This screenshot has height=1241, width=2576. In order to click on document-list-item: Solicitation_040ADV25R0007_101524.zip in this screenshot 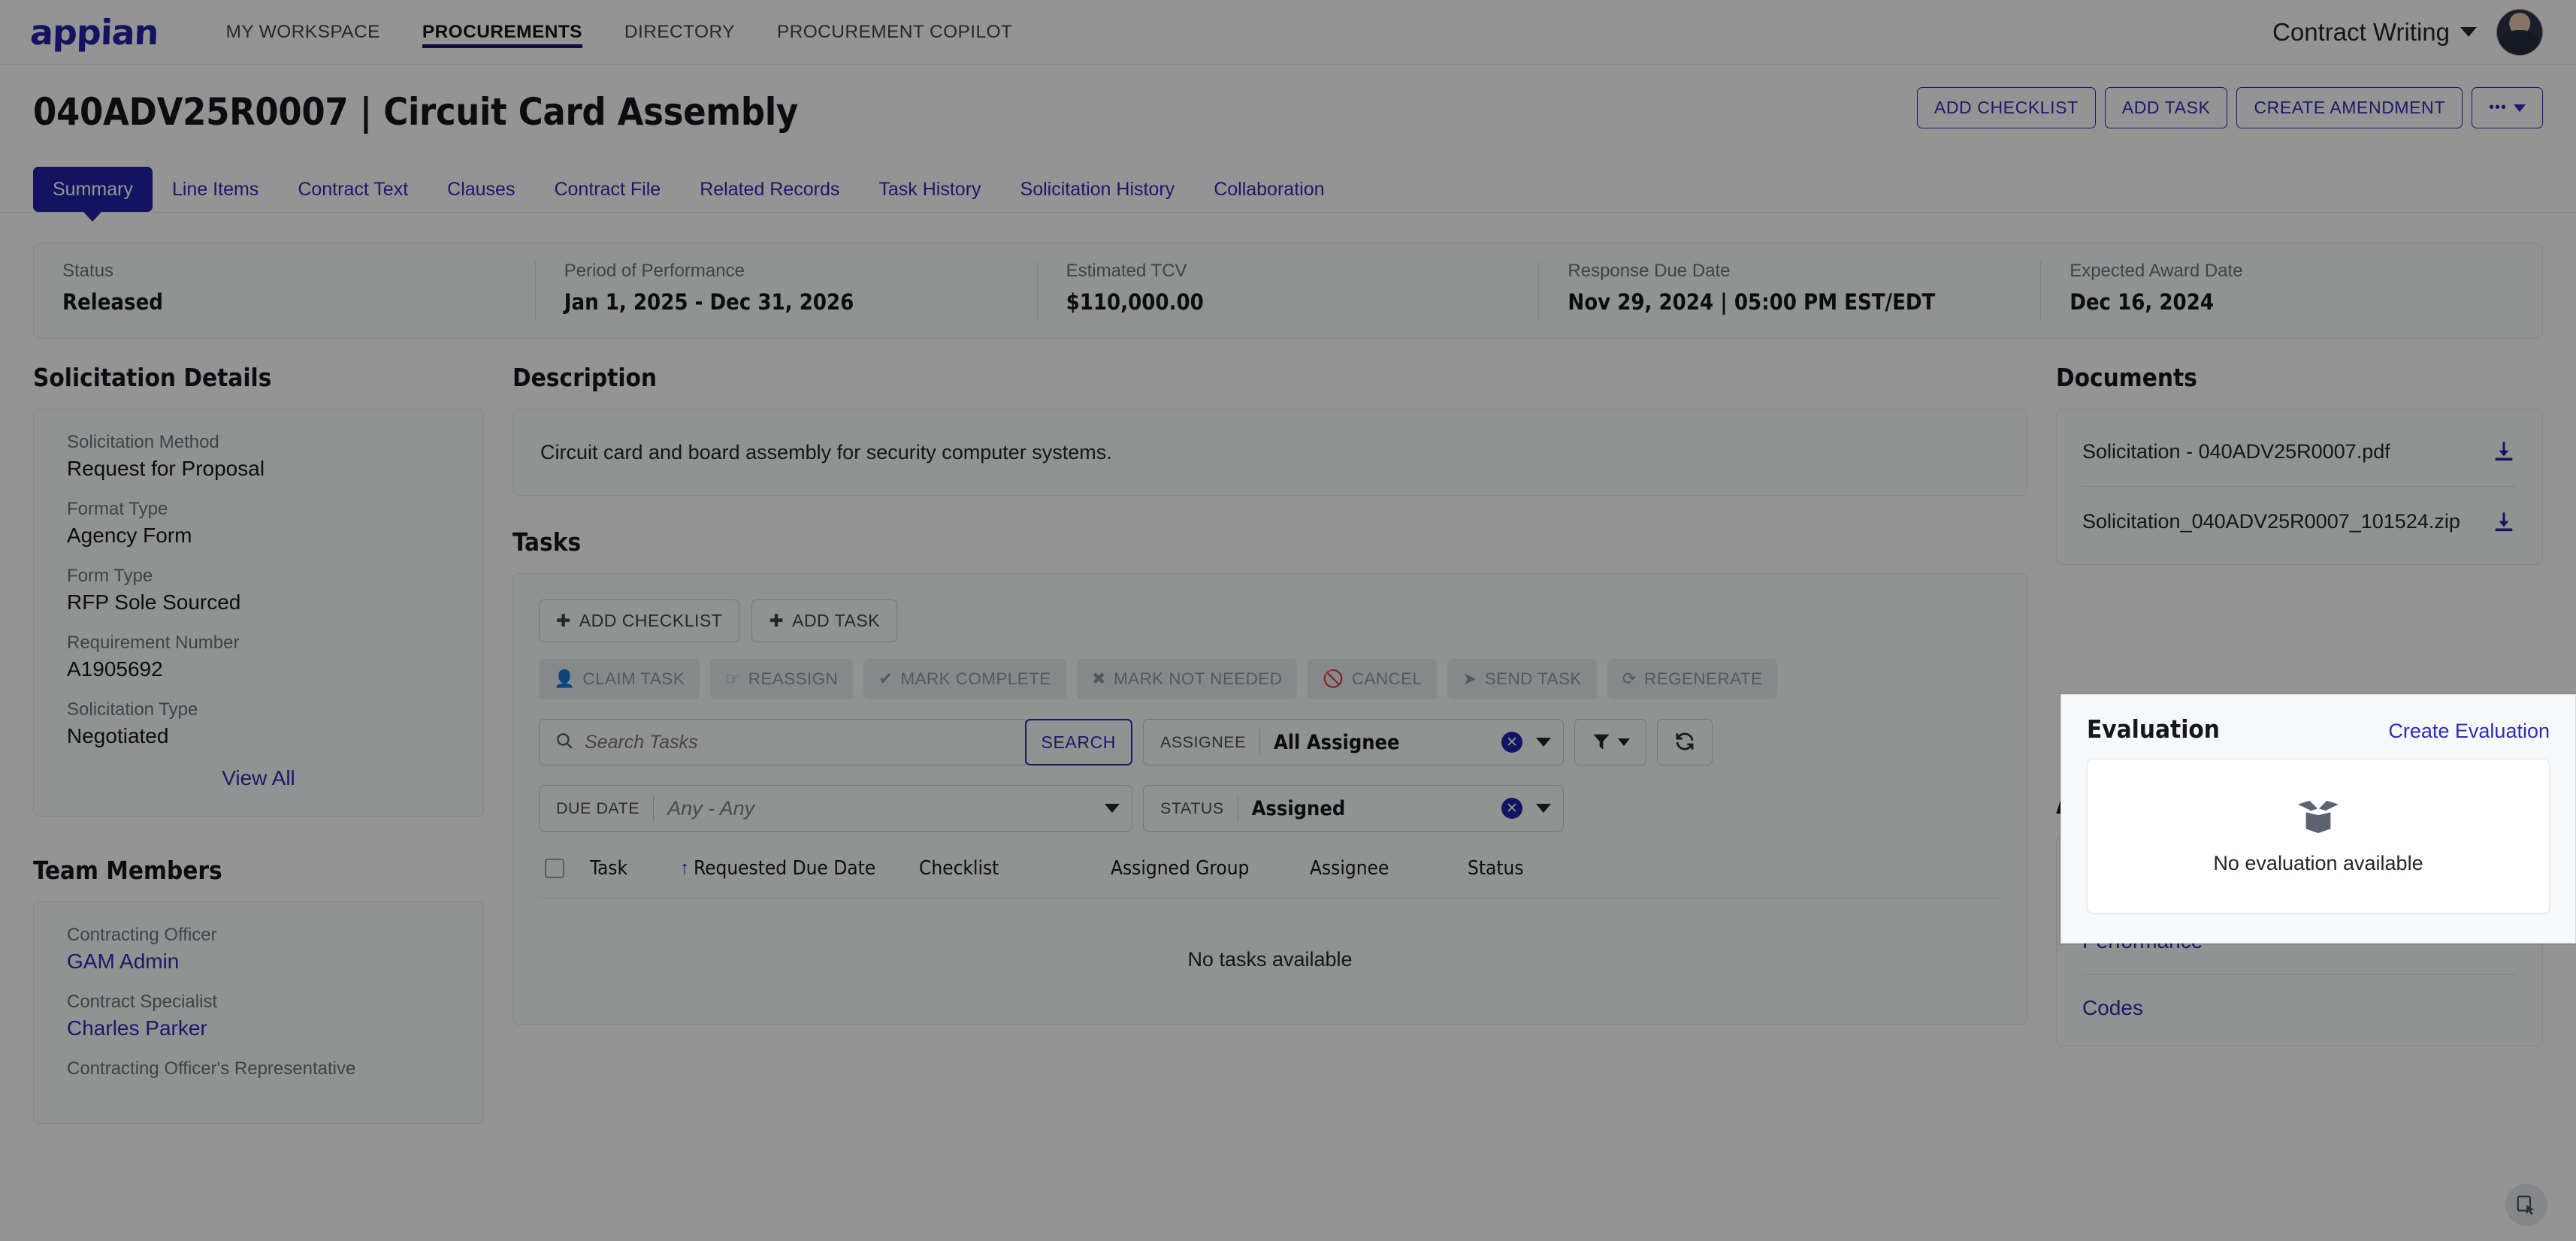, I will do `click(2300, 521)`.